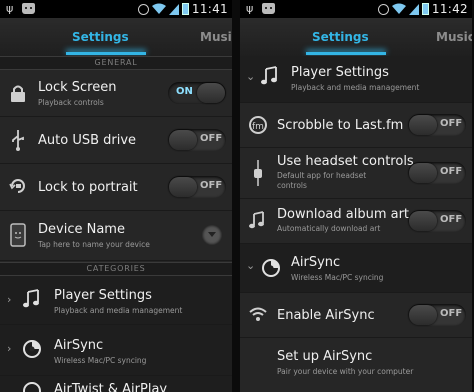  Describe the element at coordinates (116, 9) in the screenshot. I see `status-bar: ψ 11:41` at that location.